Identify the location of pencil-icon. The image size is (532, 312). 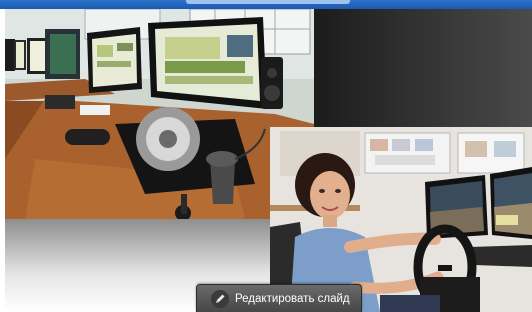
(220, 298).